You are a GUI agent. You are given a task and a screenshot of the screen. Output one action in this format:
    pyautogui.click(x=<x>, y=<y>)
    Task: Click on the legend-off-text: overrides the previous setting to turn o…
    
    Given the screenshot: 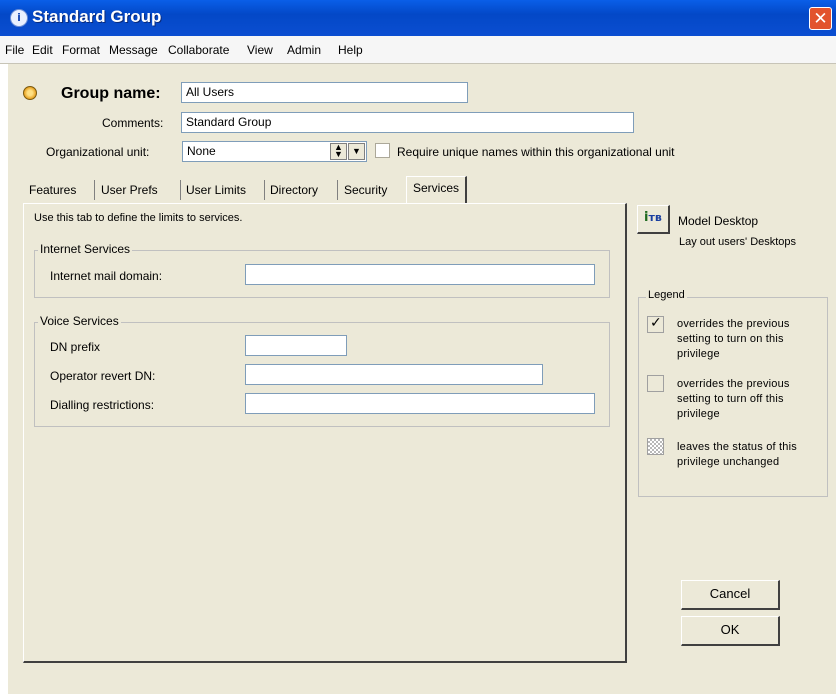 What is the action you would take?
    pyautogui.click(x=733, y=399)
    